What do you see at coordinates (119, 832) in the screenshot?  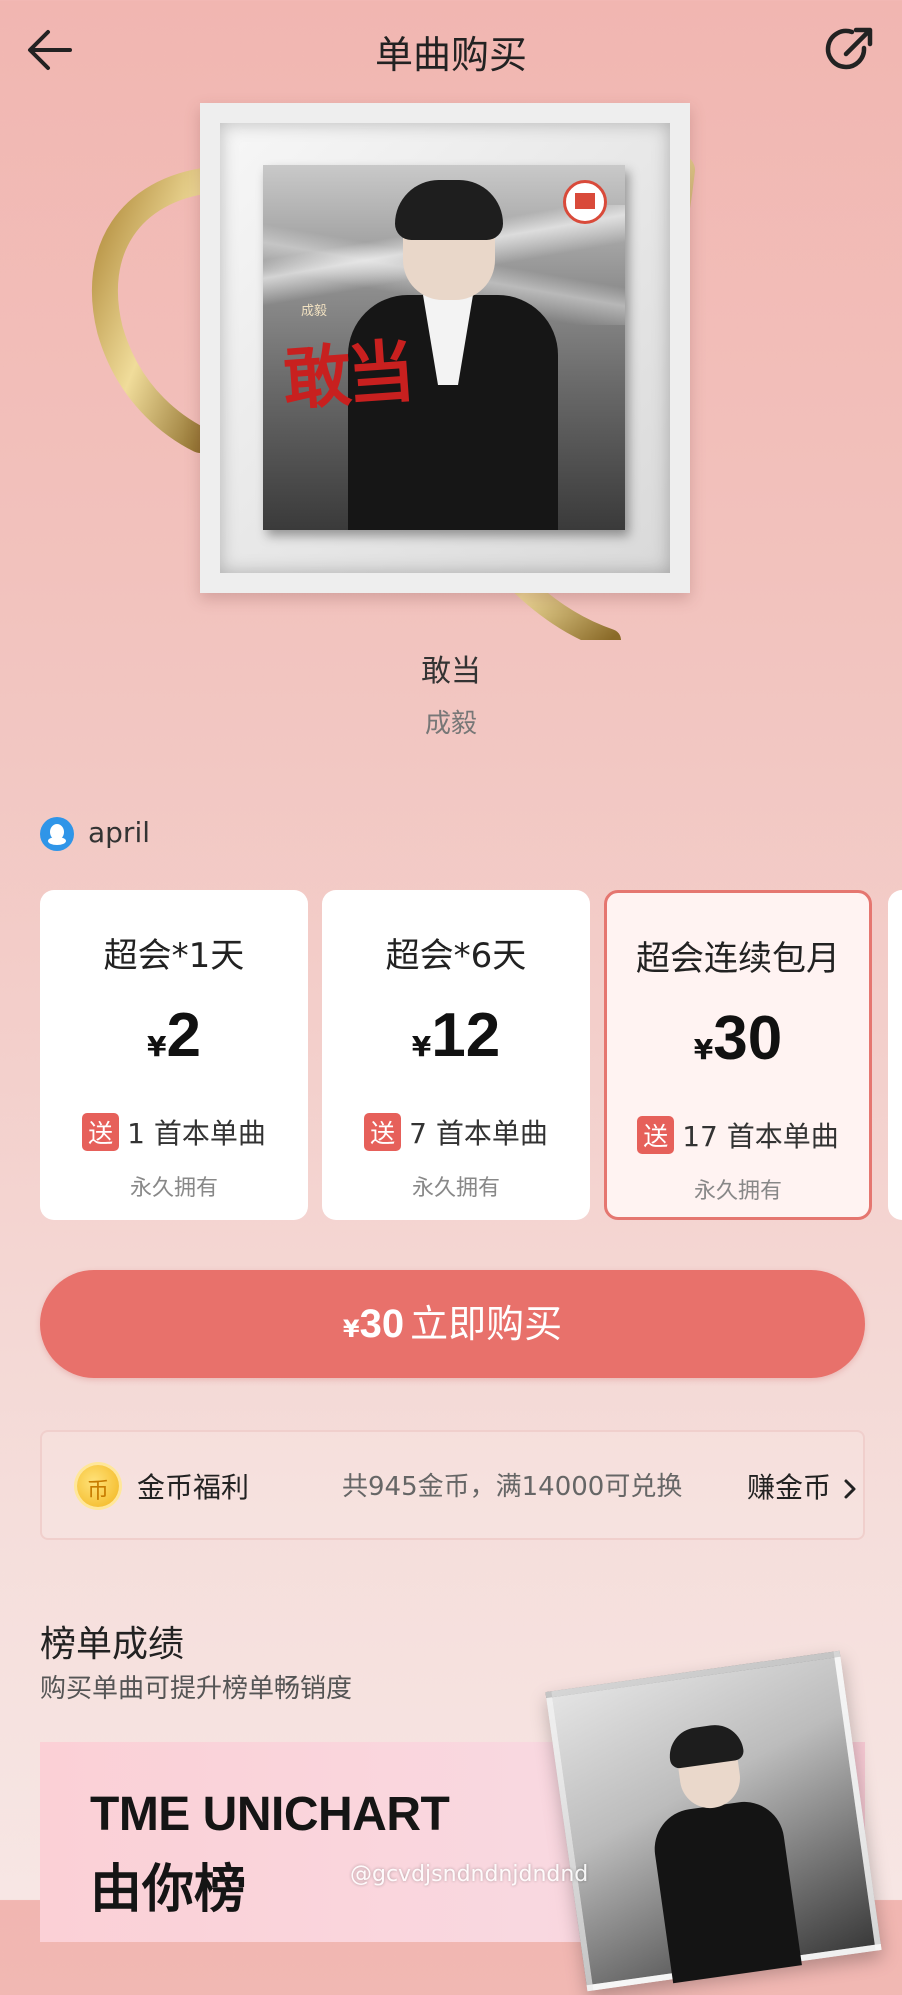 I see `account-name: april` at bounding box center [119, 832].